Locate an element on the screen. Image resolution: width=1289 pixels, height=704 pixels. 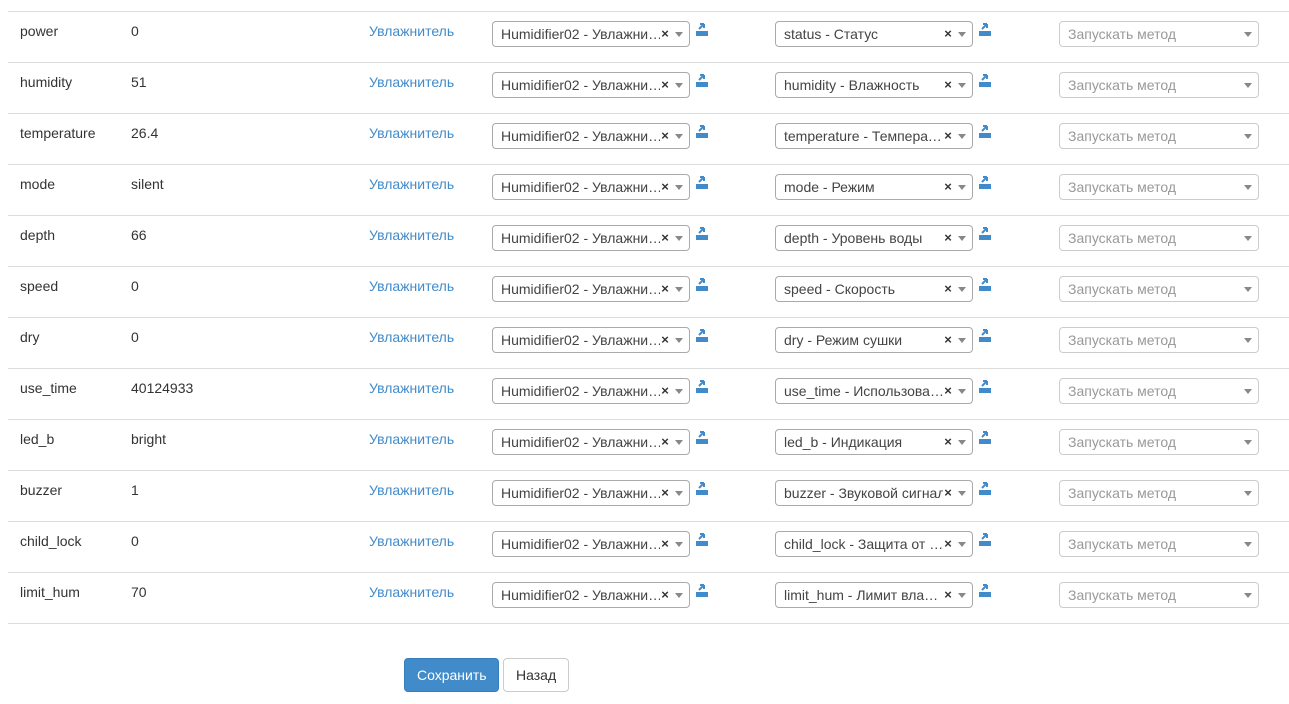
property-select: buzzer - Звуковой сигнал × is located at coordinates (874, 493).